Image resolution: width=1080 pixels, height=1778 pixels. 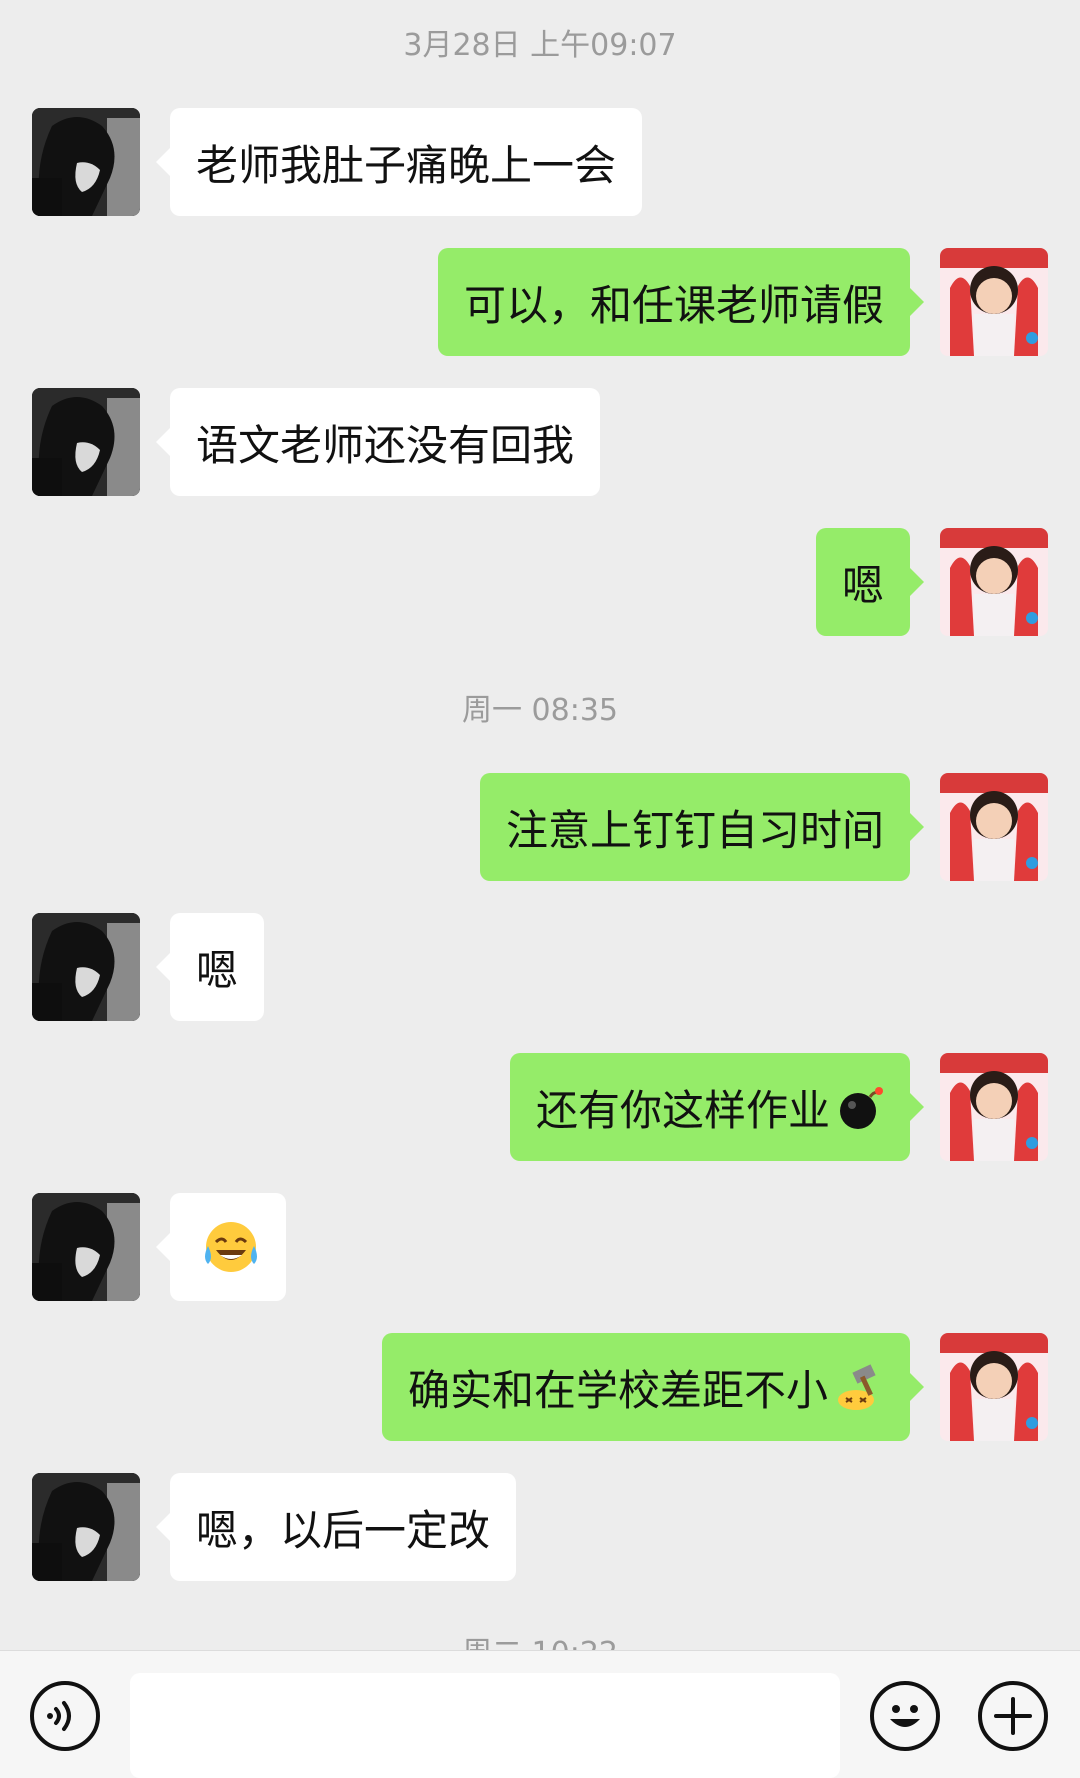 I want to click on timestamp: 3月28日 上午09:07, so click(x=540, y=45).